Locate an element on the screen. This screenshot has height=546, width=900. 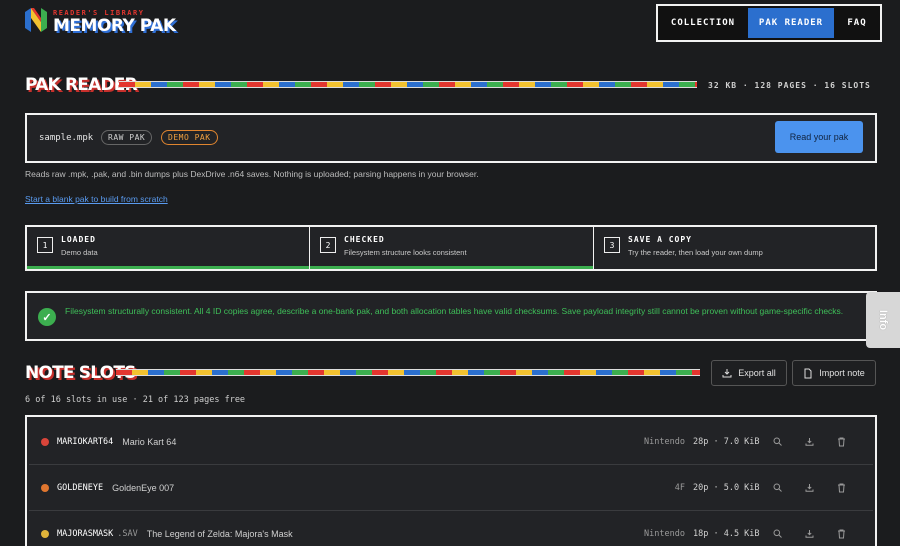
slot-publisher: 4F is located at coordinates (679, 487).